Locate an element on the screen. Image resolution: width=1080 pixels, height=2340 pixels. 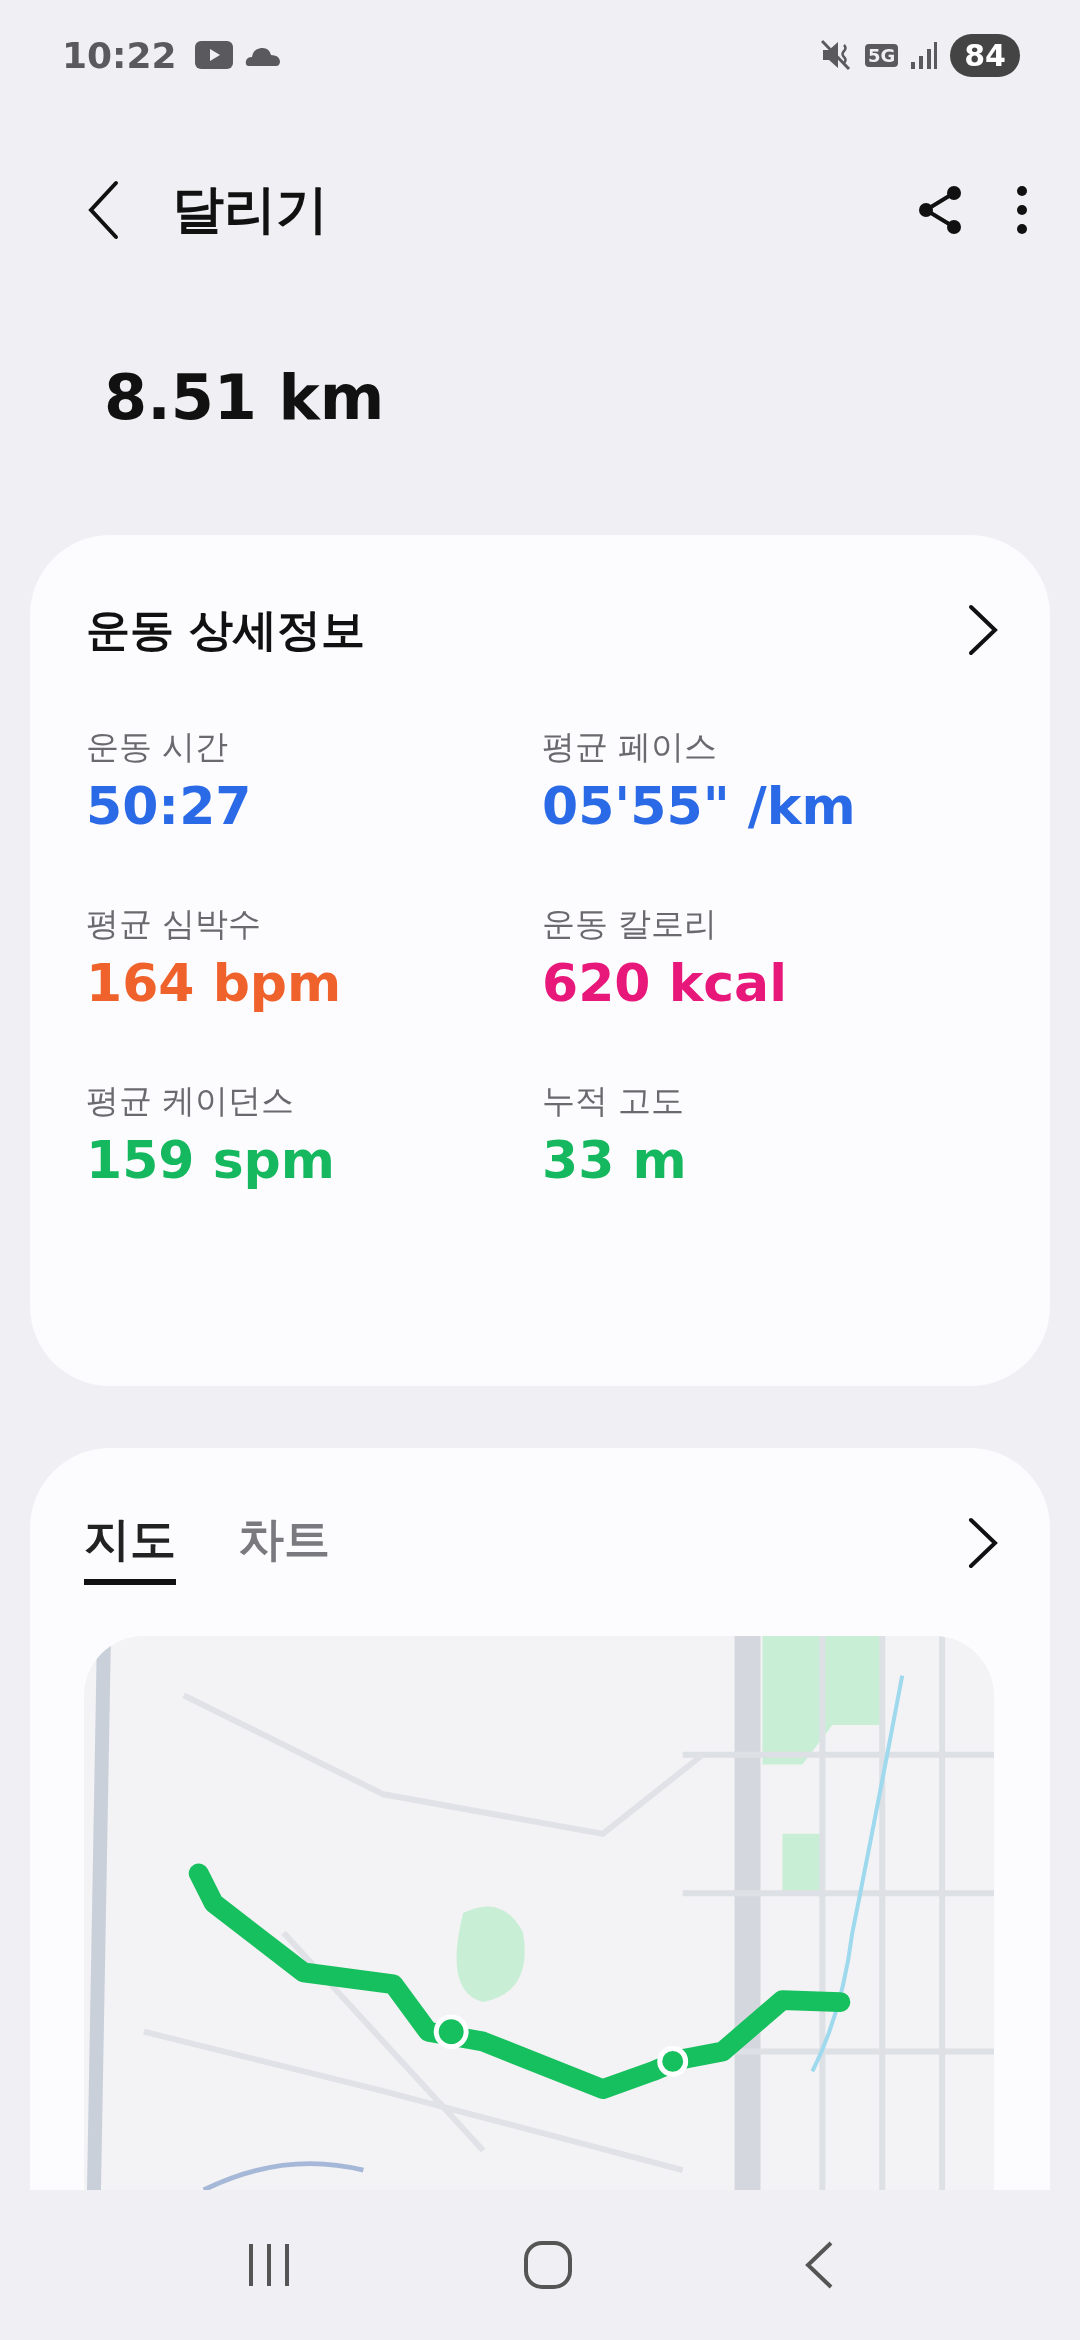
signal-icon is located at coordinates (924, 55).